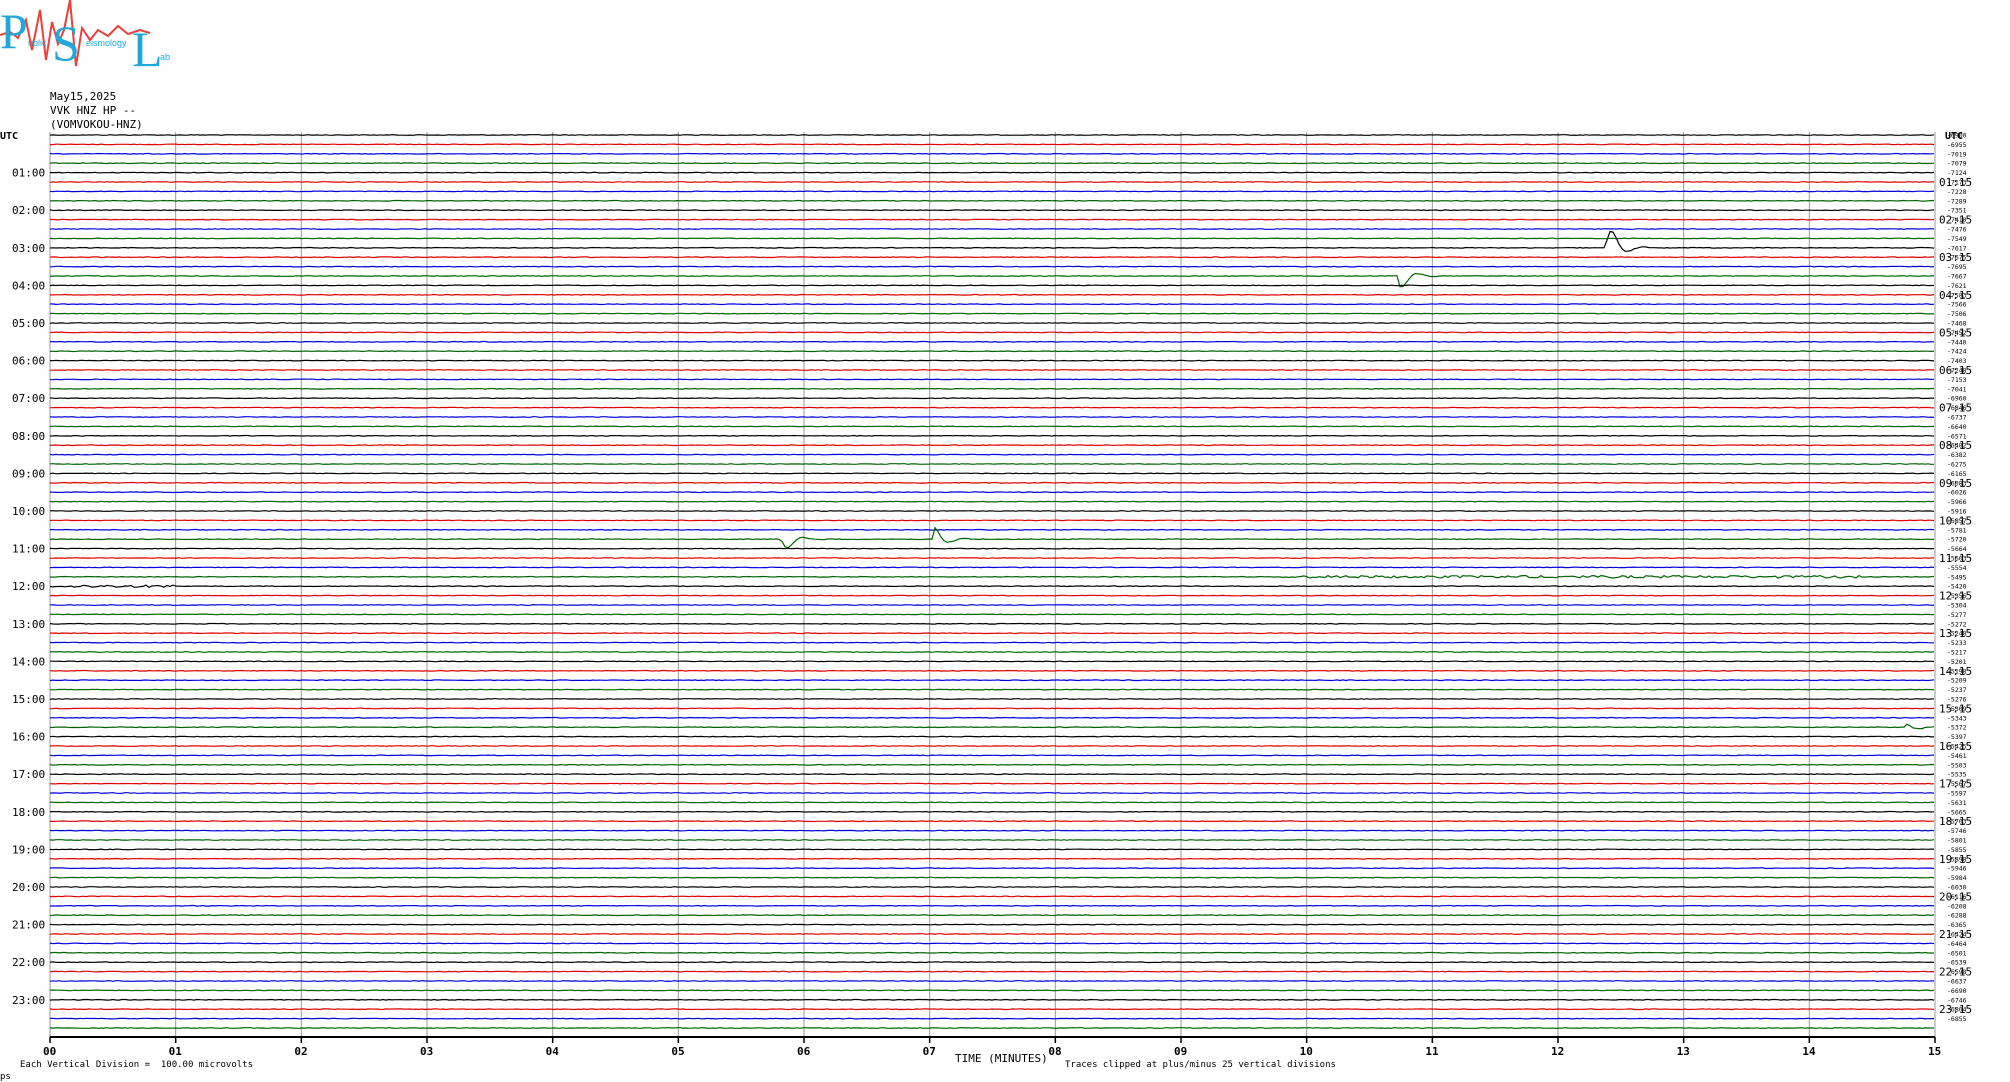  What do you see at coordinates (28, 699) in the screenshot?
I see `left-hour-label: 15:00` at bounding box center [28, 699].